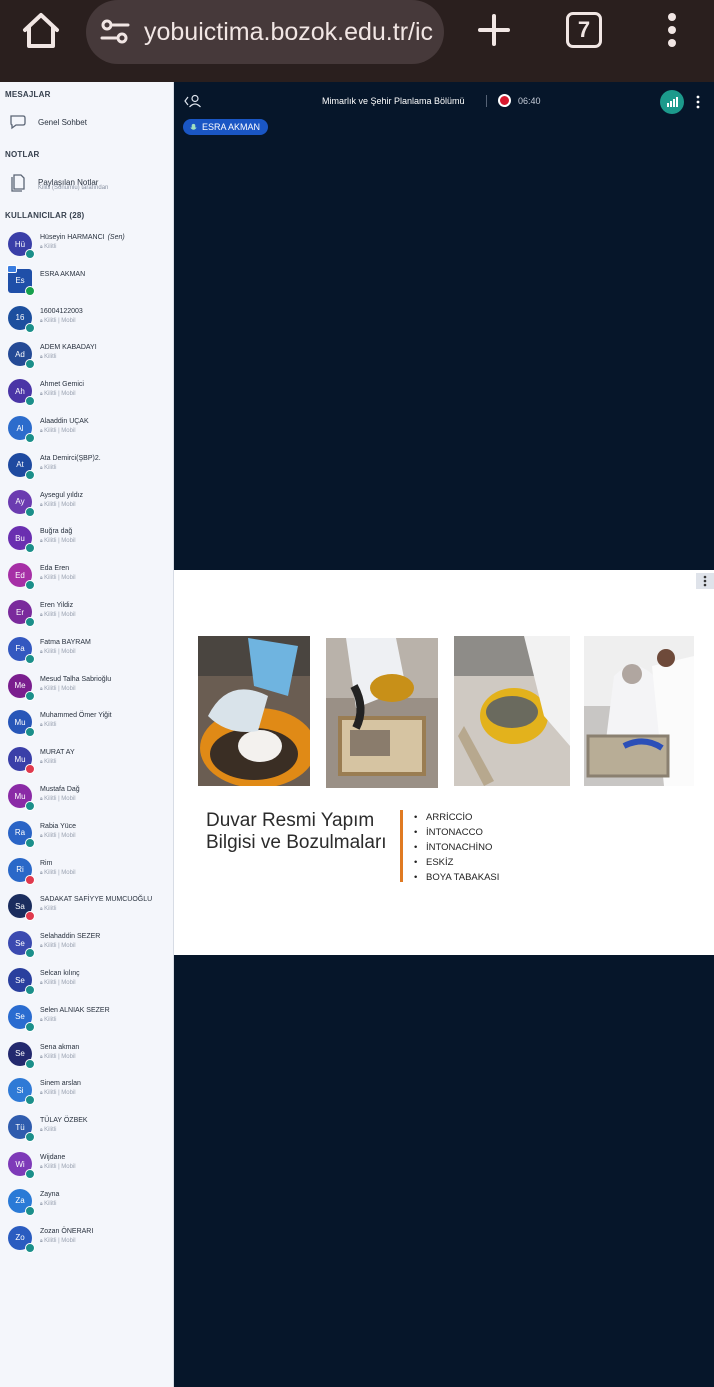 The height and width of the screenshot is (1387, 714). What do you see at coordinates (90, 395) in the screenshot?
I see `user-list-item: Ah Ahmet Gemici 🔒︎ Kilitli | Mobil` at bounding box center [90, 395].